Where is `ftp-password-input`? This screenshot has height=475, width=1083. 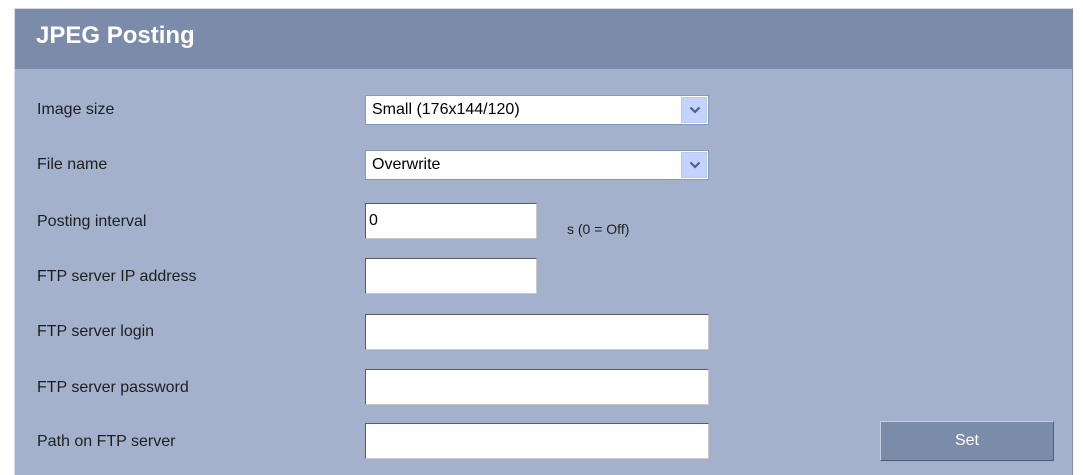 ftp-password-input is located at coordinates (537, 387).